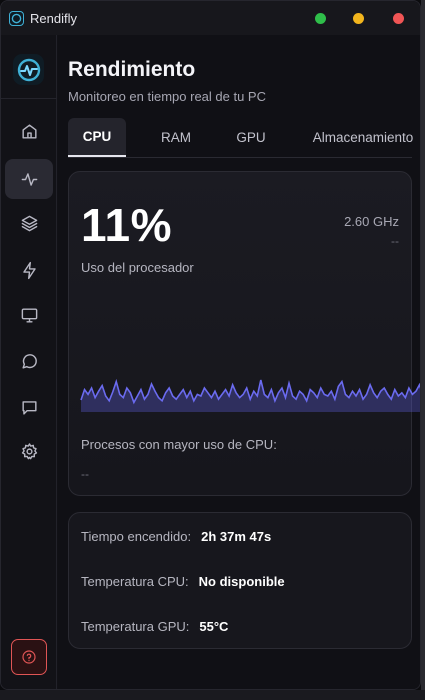 This screenshot has height=700, width=425. Describe the element at coordinates (214, 626) in the screenshot. I see `gpu-temperature-value: 55°C` at that location.